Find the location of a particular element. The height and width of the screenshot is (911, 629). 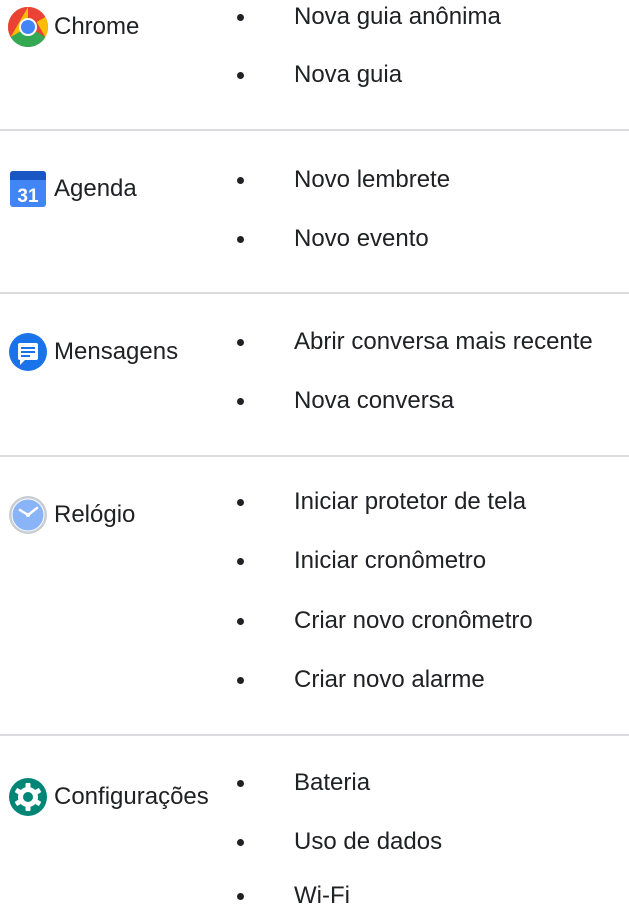

shortcut-label: Nova guia anônima is located at coordinates (397, 16).